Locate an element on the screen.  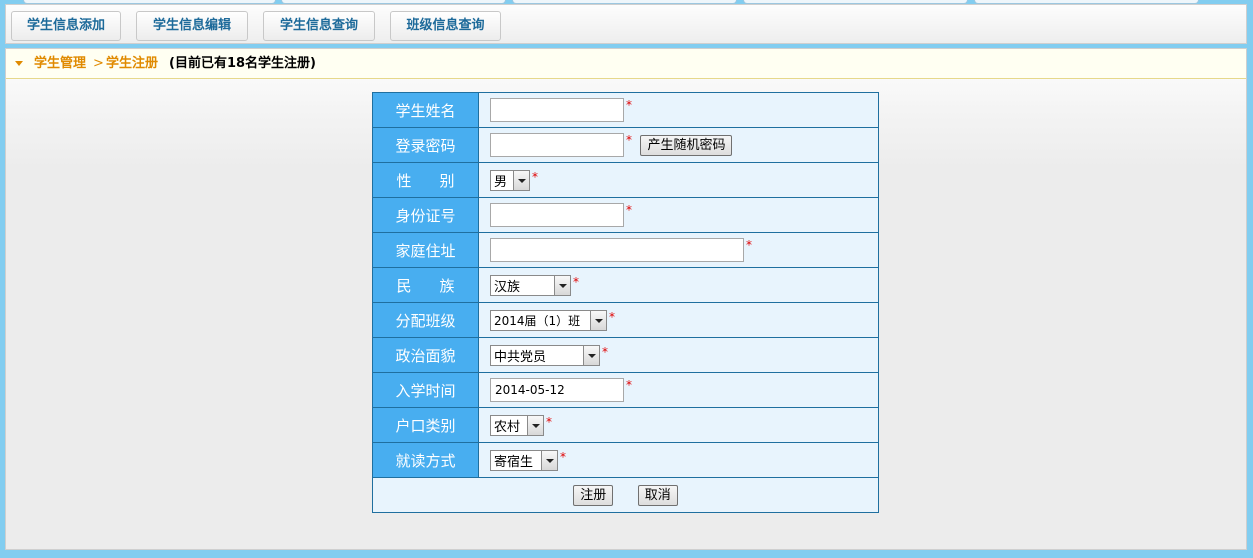
form-row-name: 学生姓名 * is located at coordinates (625, 110).